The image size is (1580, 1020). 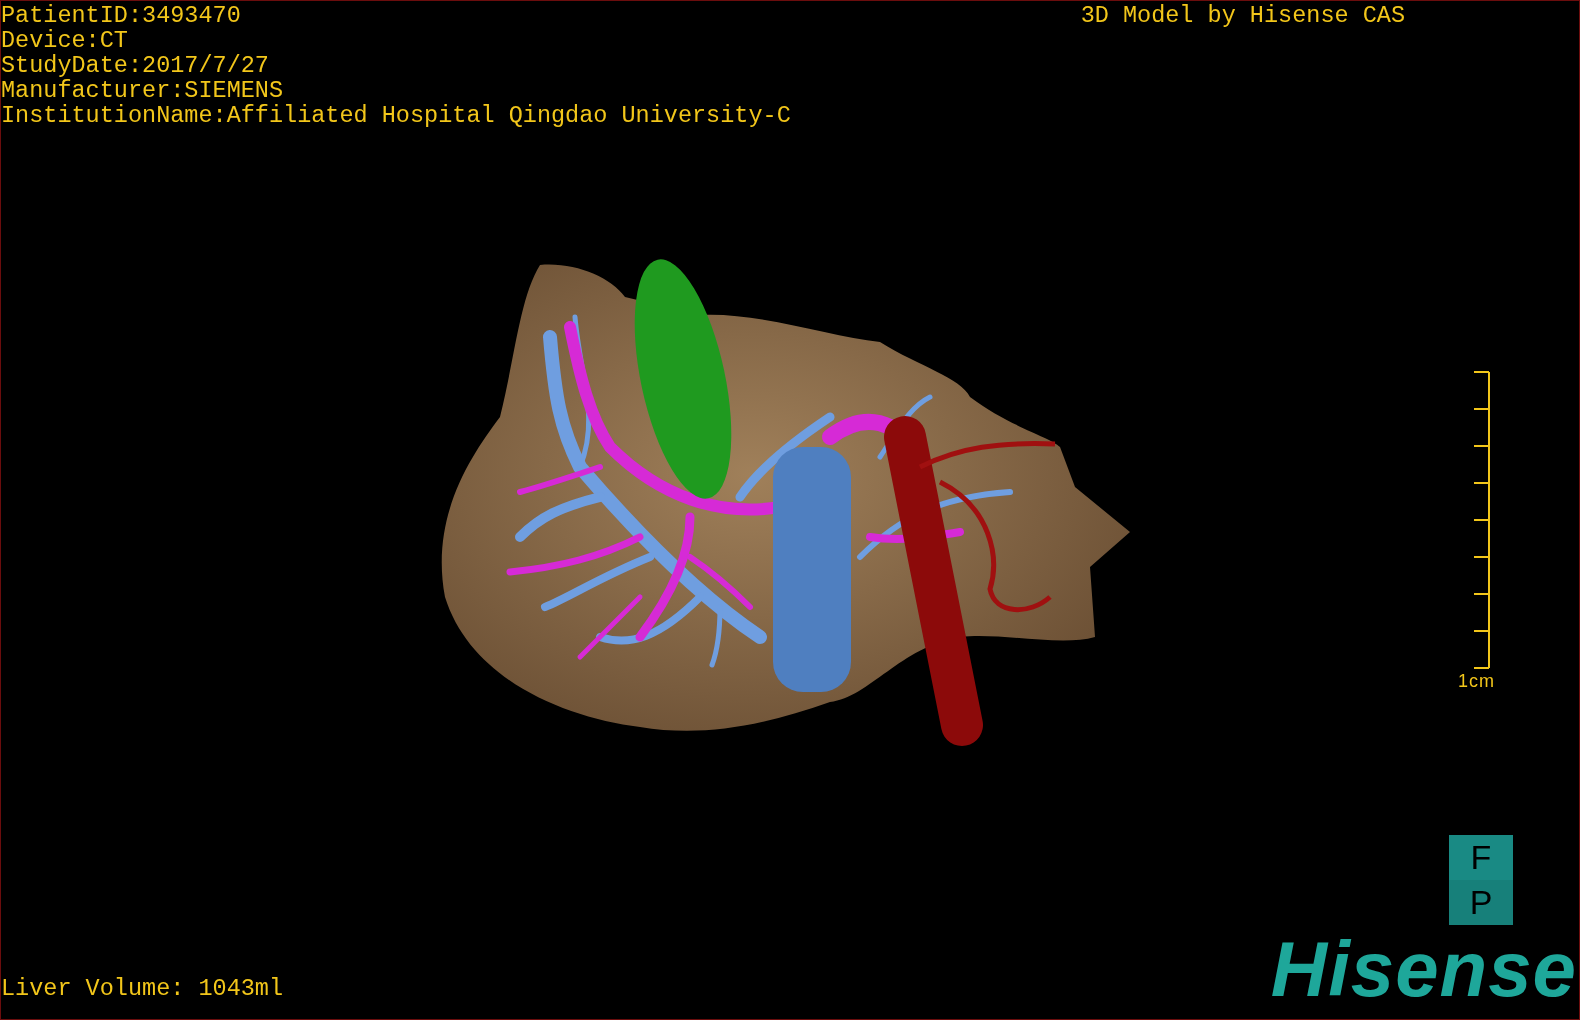 I want to click on patient-info-line: Device:CT, so click(x=65, y=40).